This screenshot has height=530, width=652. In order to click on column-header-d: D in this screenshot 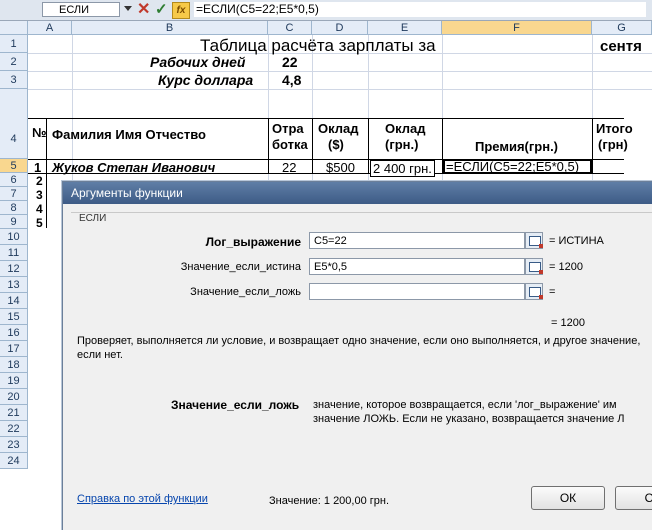, I will do `click(340, 28)`.